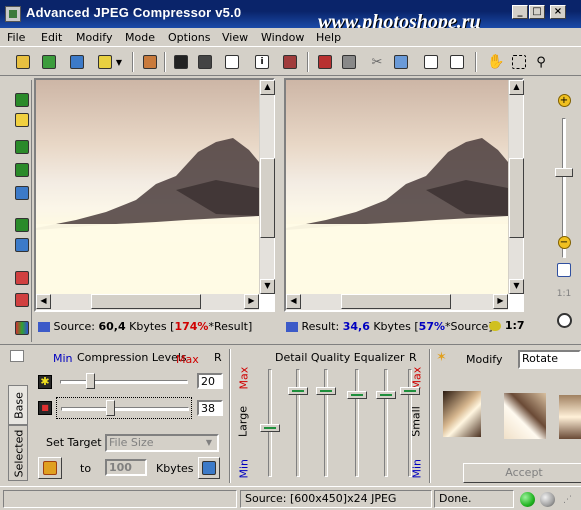 This screenshot has width=581, height=510. Describe the element at coordinates (22, 100) in the screenshot. I see `copy-to-result-icon` at that location.